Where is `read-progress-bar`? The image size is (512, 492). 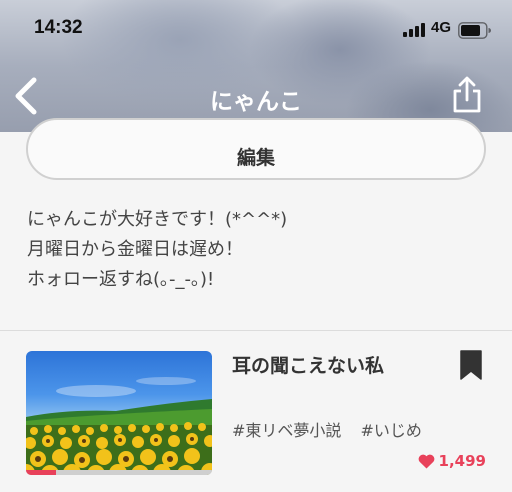
read-progress-bar is located at coordinates (119, 472).